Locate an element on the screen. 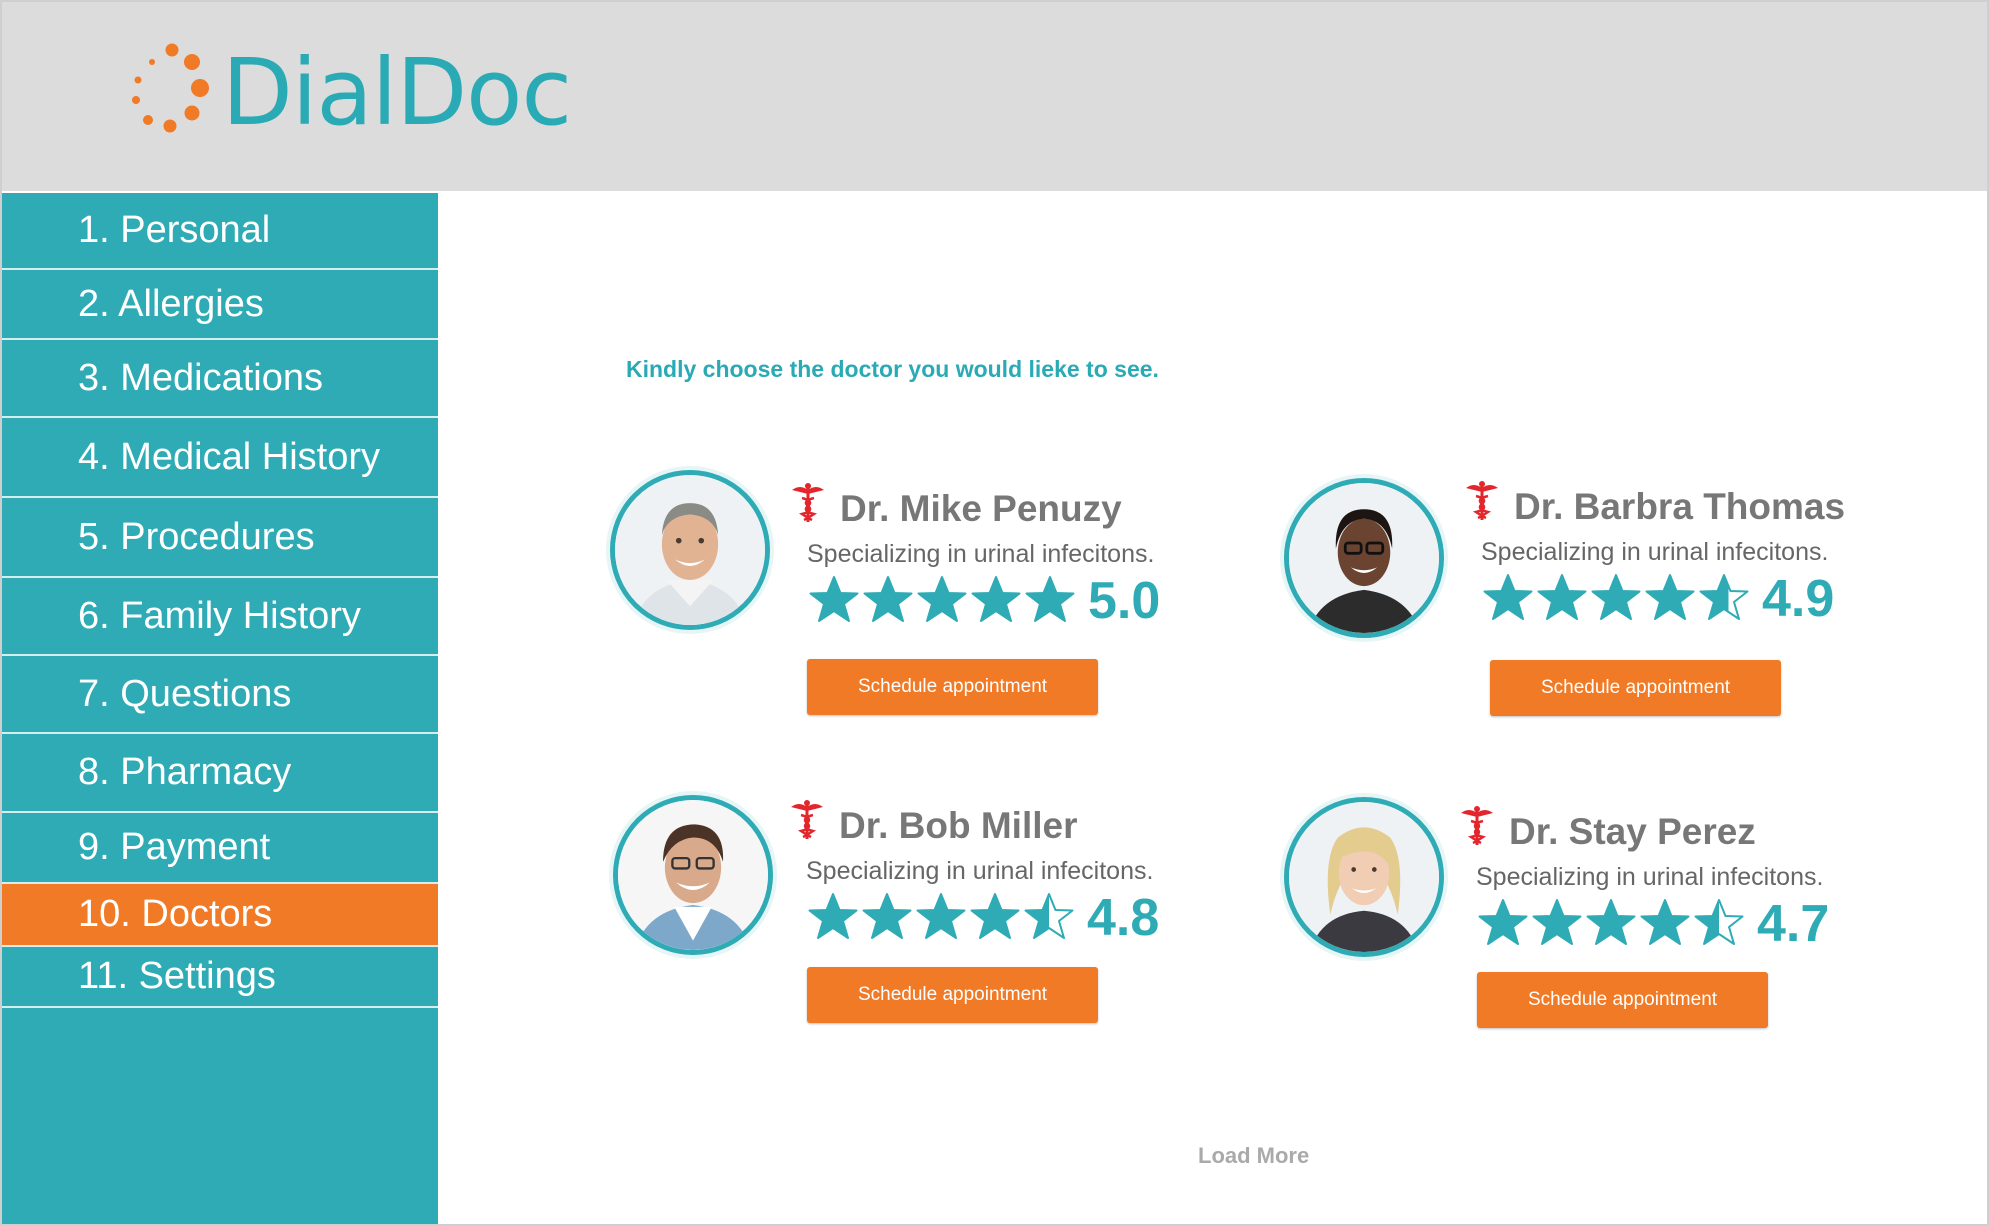  sidebar-item-pharmacy: 8. Pharmacy is located at coordinates (220, 773).